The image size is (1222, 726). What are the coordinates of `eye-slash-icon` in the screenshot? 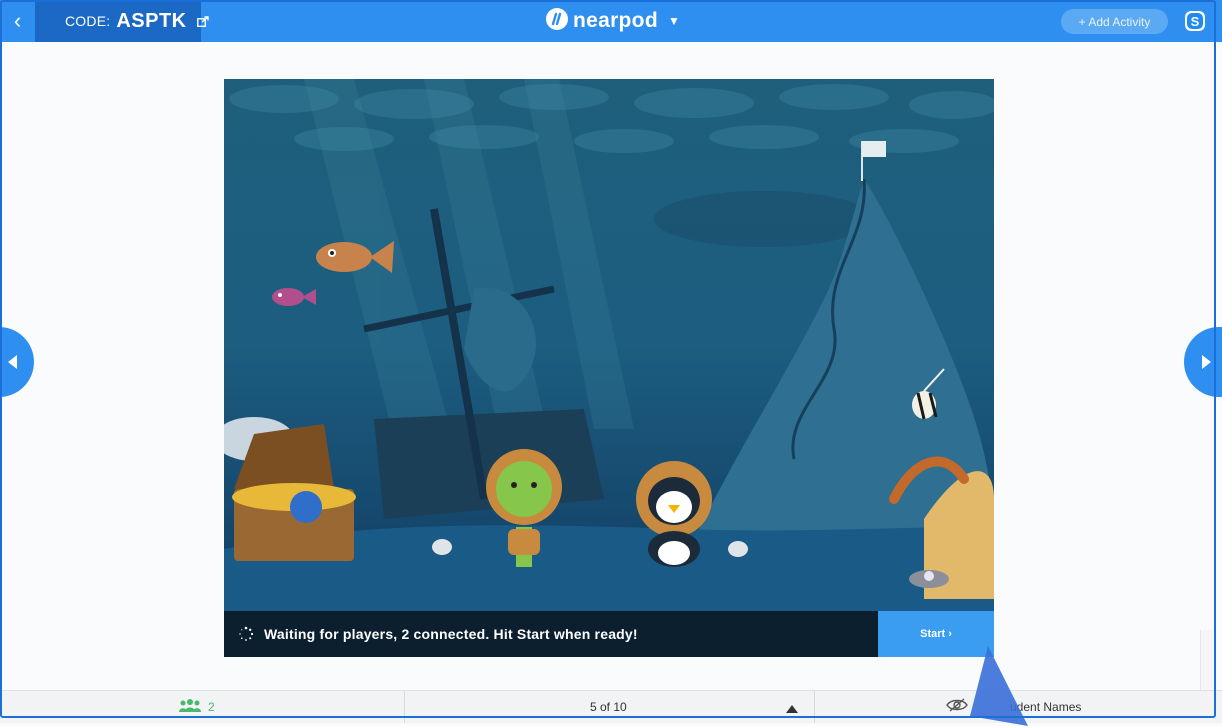 It's located at (957, 707).